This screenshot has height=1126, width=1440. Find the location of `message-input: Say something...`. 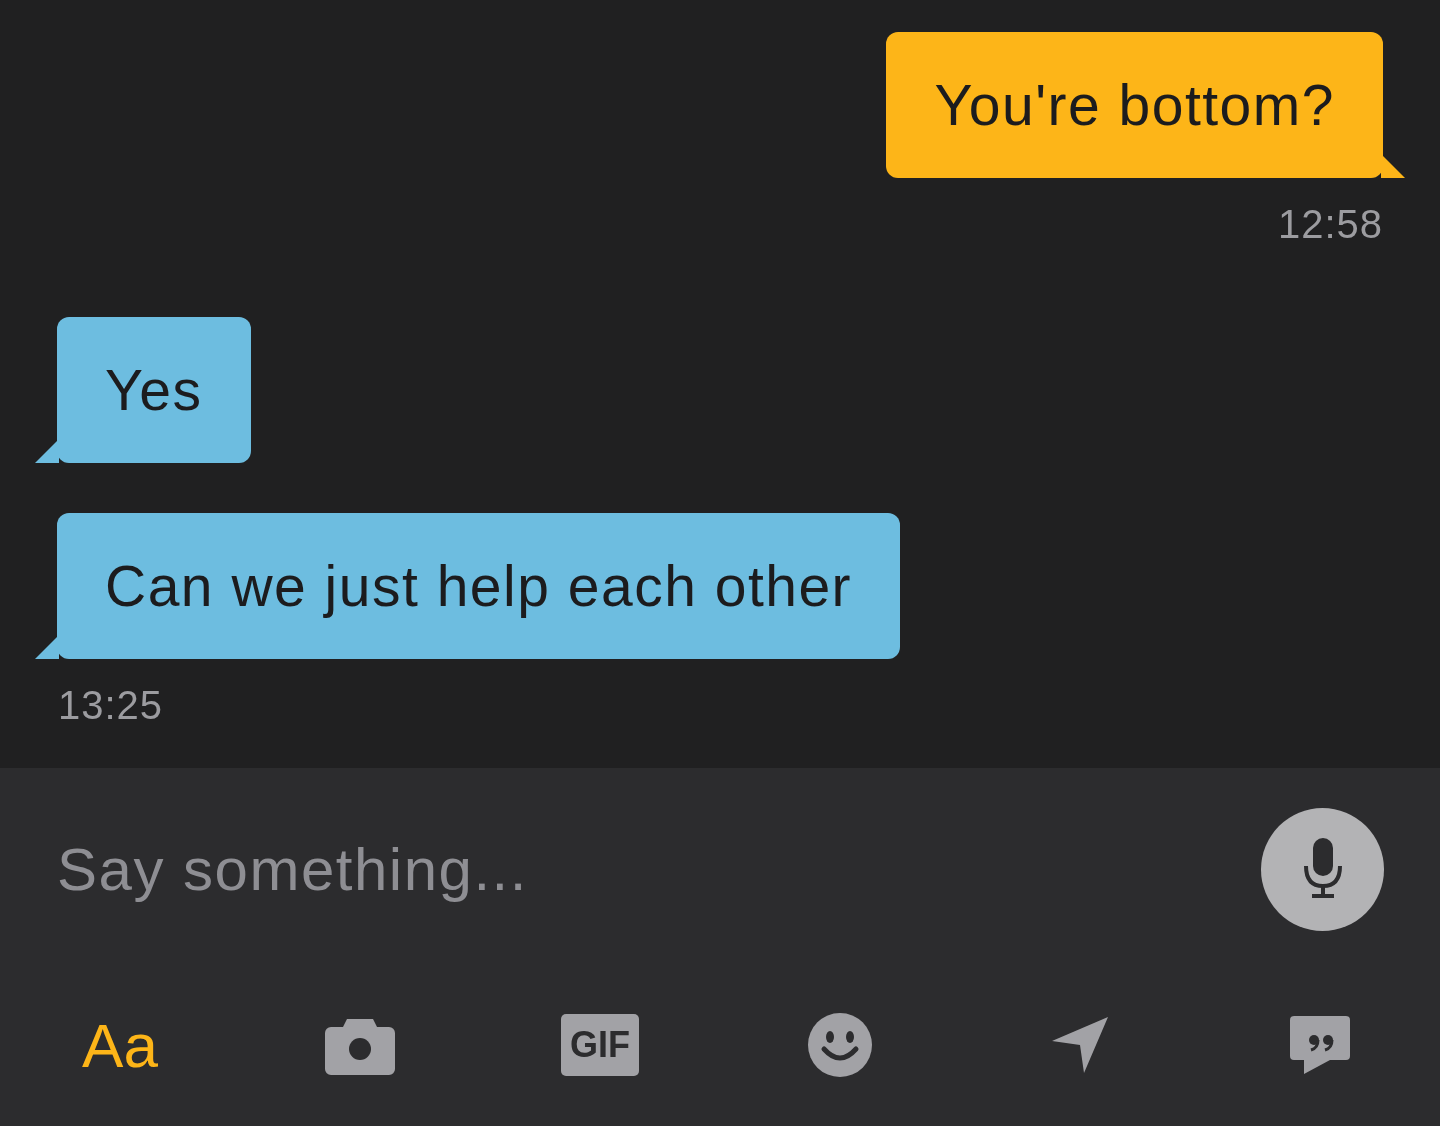

message-input: Say something... is located at coordinates (659, 869).